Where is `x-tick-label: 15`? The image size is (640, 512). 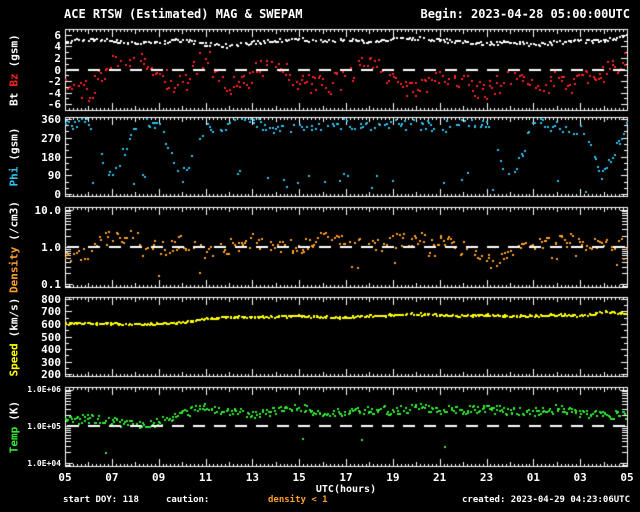
x-tick-label: 15 is located at coordinates (299, 477).